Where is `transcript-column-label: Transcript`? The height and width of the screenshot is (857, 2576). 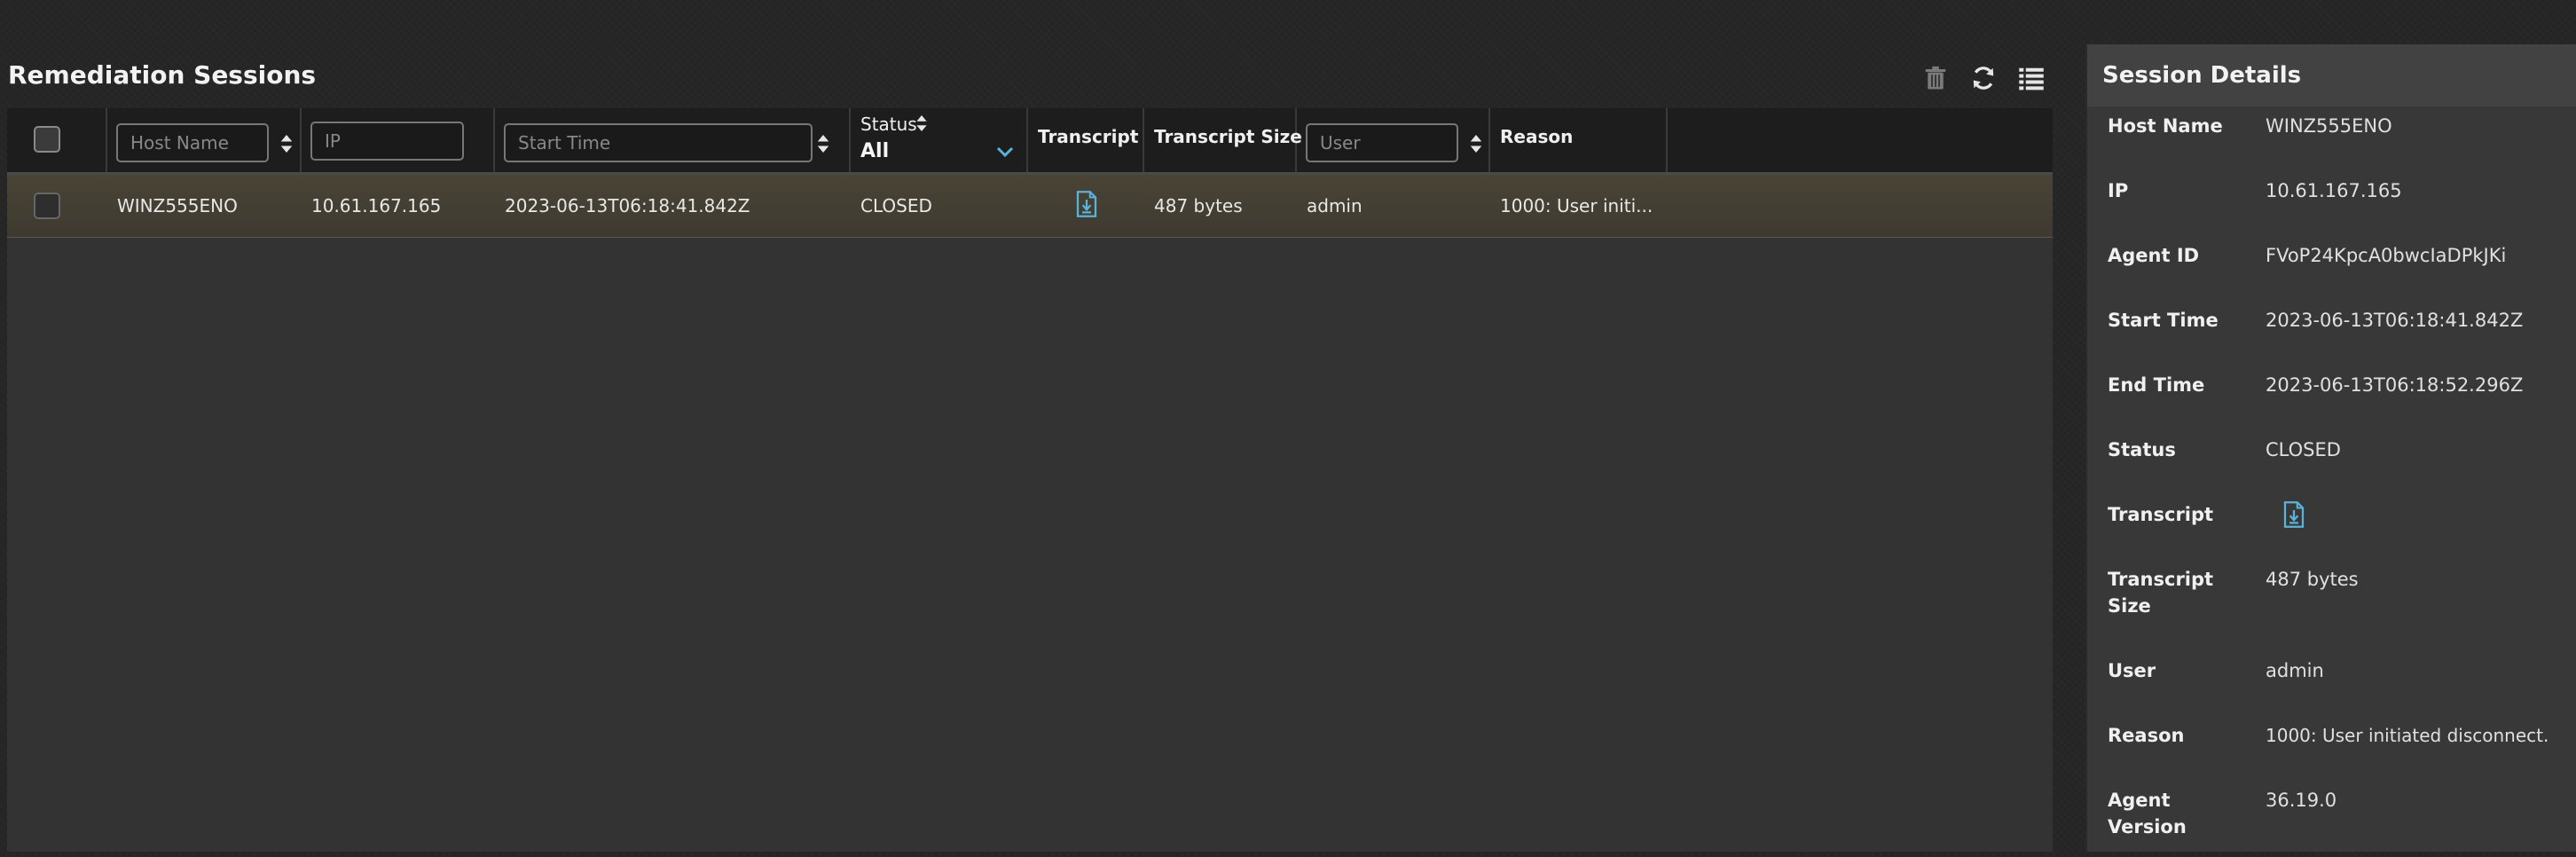
transcript-column-label: Transcript is located at coordinates (1088, 136).